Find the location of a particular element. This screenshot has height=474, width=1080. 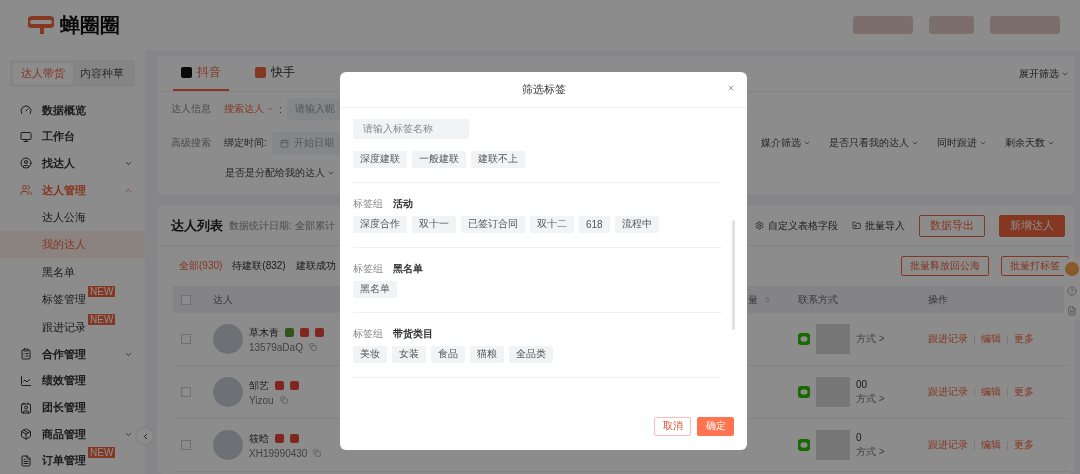

filter-dropdown: 是否只看我的达人 is located at coordinates (874, 143).